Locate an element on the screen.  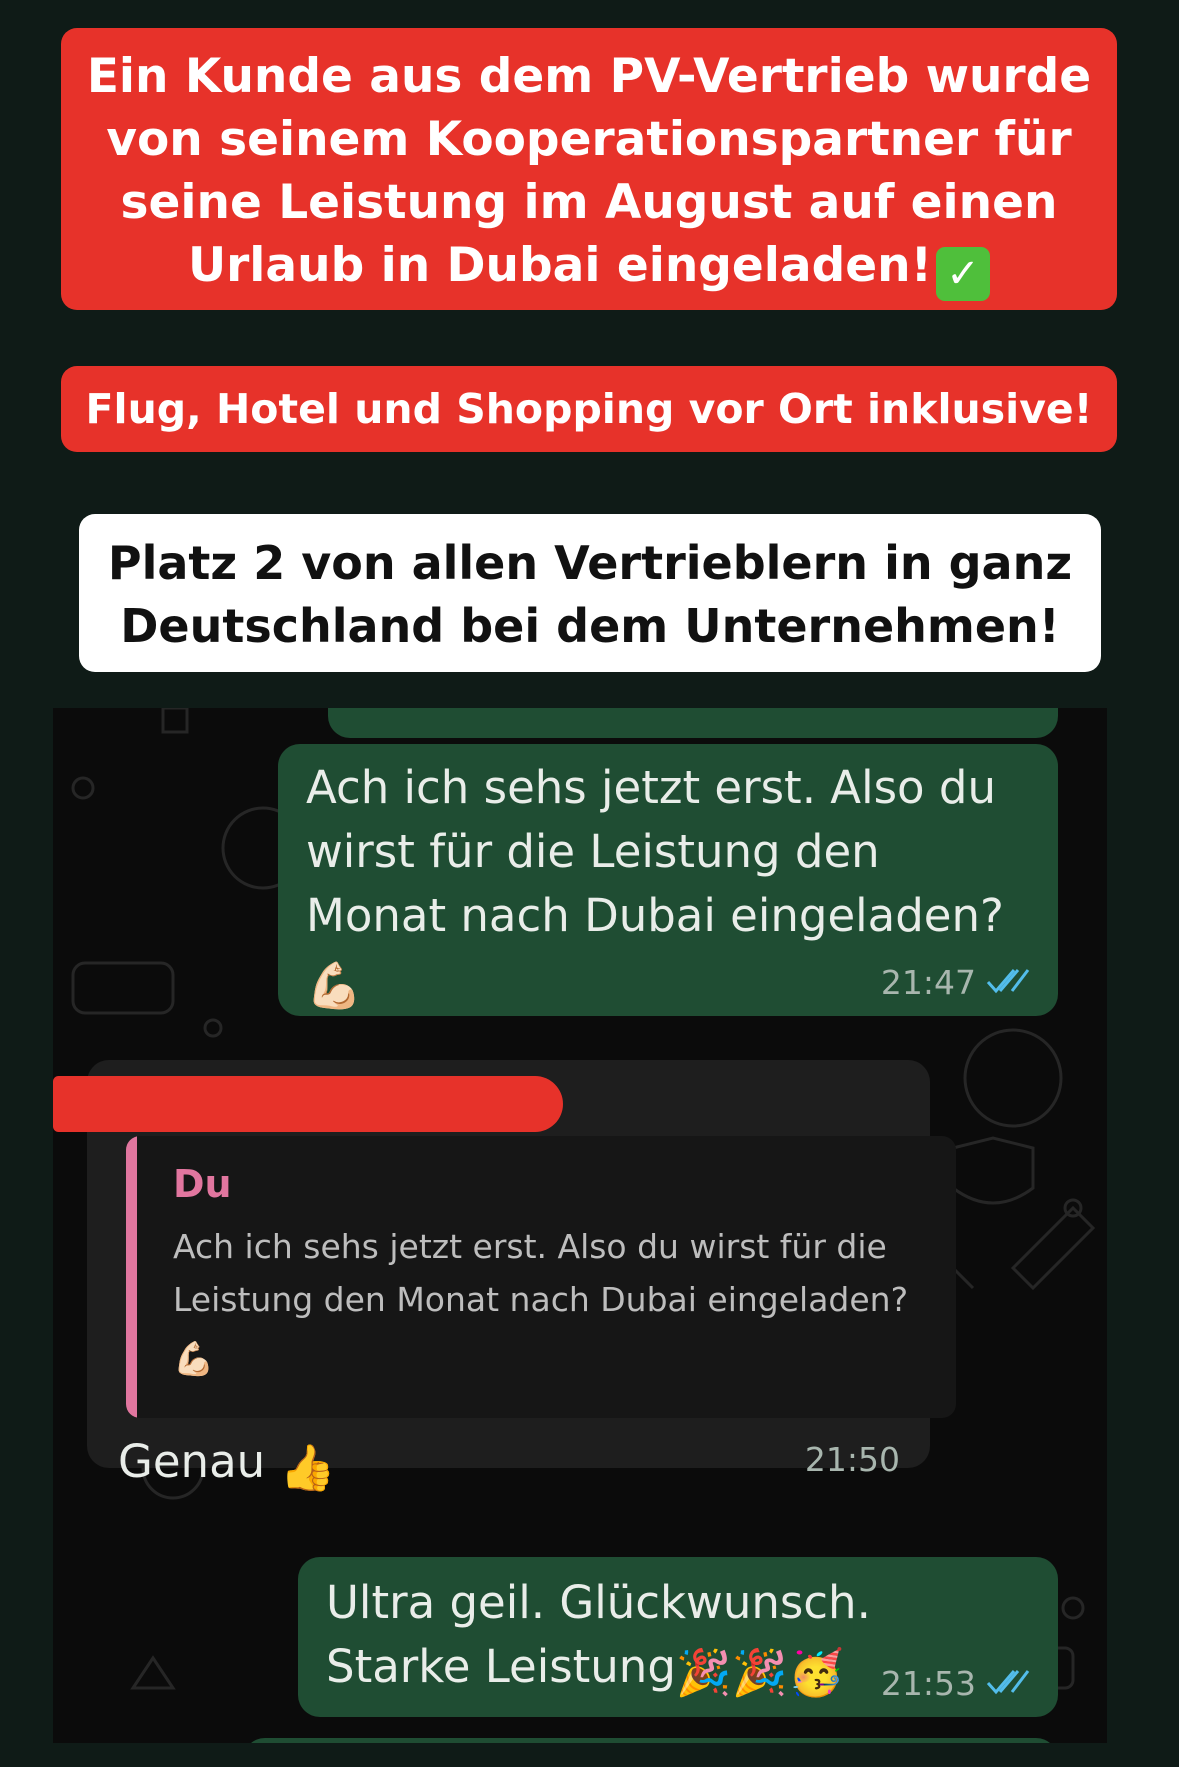
check-emoji-icon: ✓ is located at coordinates (963, 274).